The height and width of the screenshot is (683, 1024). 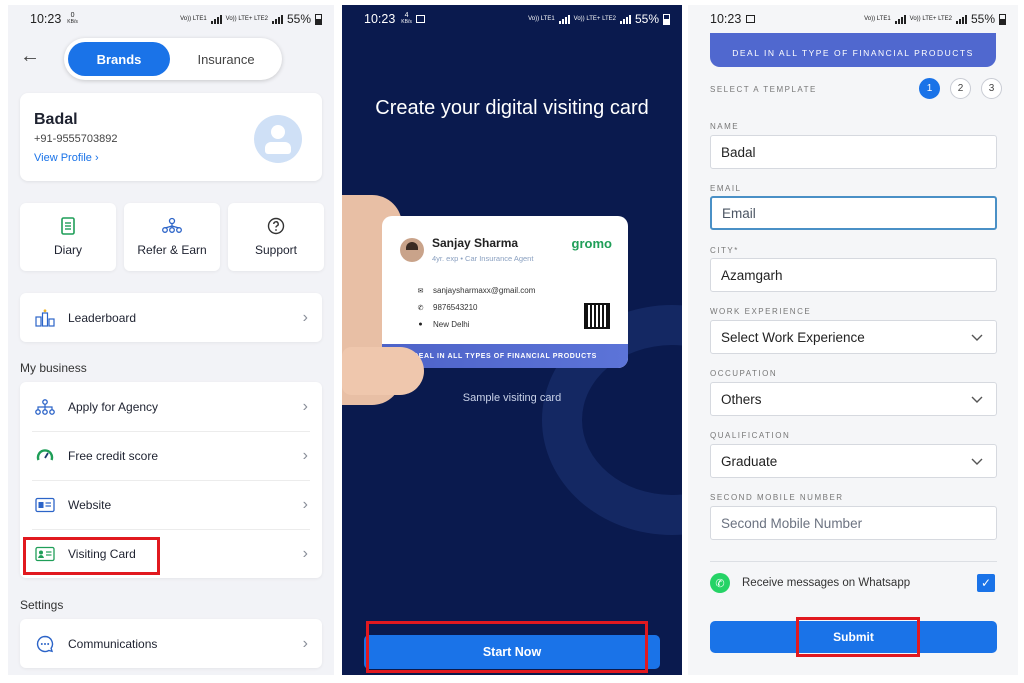 What do you see at coordinates (512, 398) in the screenshot?
I see `sample-caption: Sample visiting card` at bounding box center [512, 398].